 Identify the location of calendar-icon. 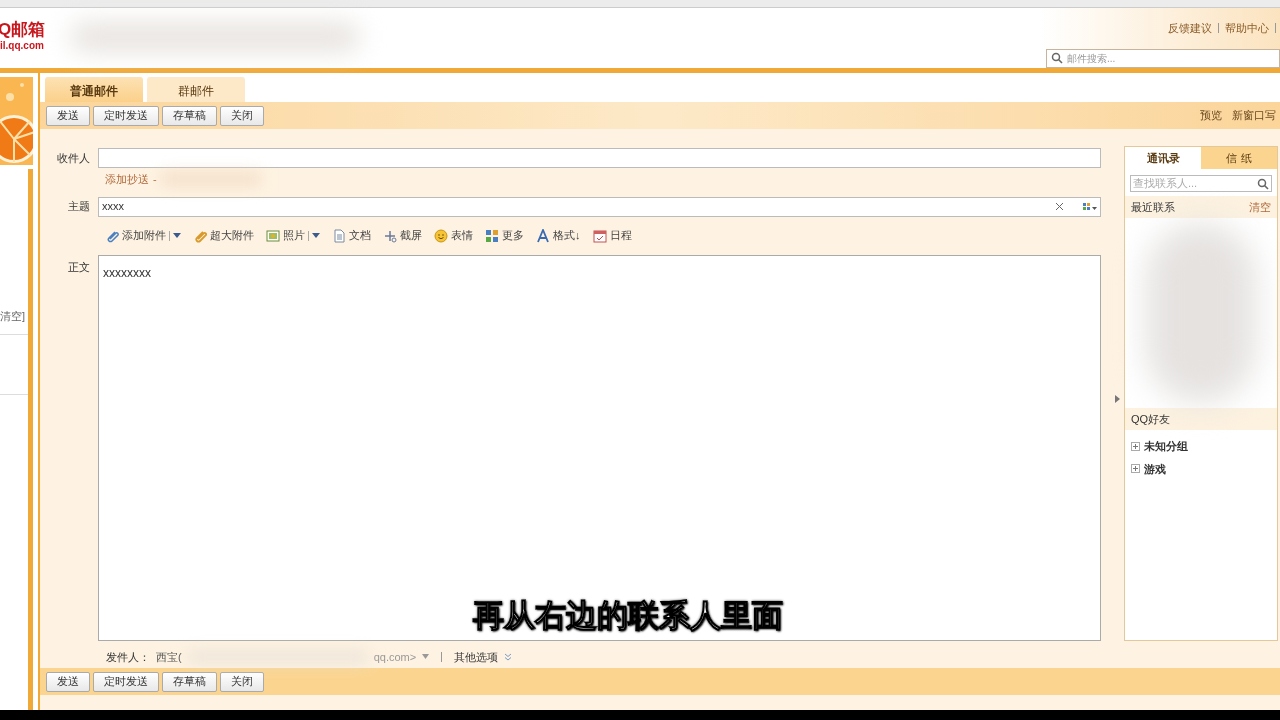
(599, 235).